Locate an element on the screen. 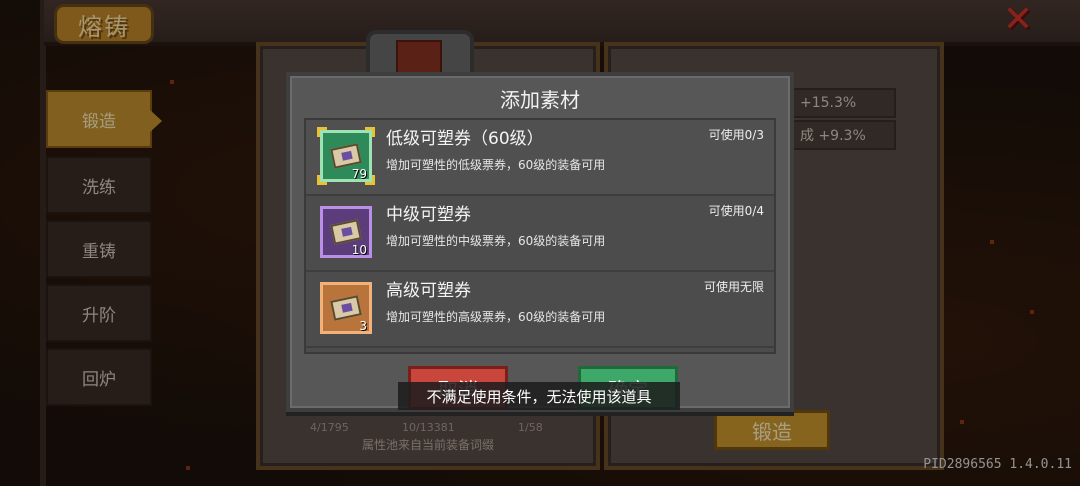  item-quantity: 3 is located at coordinates (363, 326).